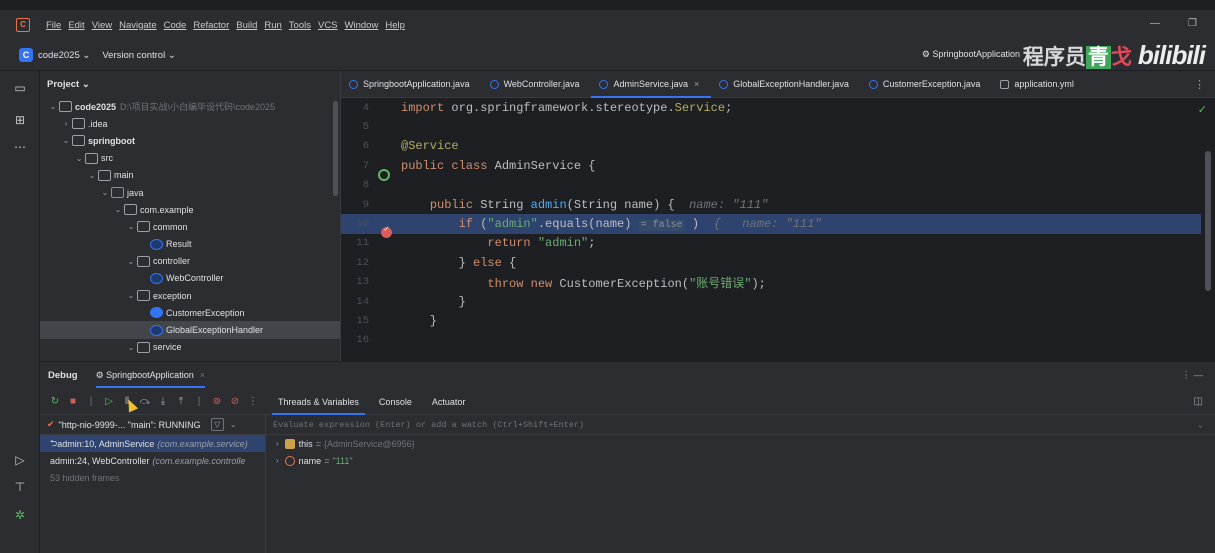  I want to click on menu-build: Build, so click(246, 25).